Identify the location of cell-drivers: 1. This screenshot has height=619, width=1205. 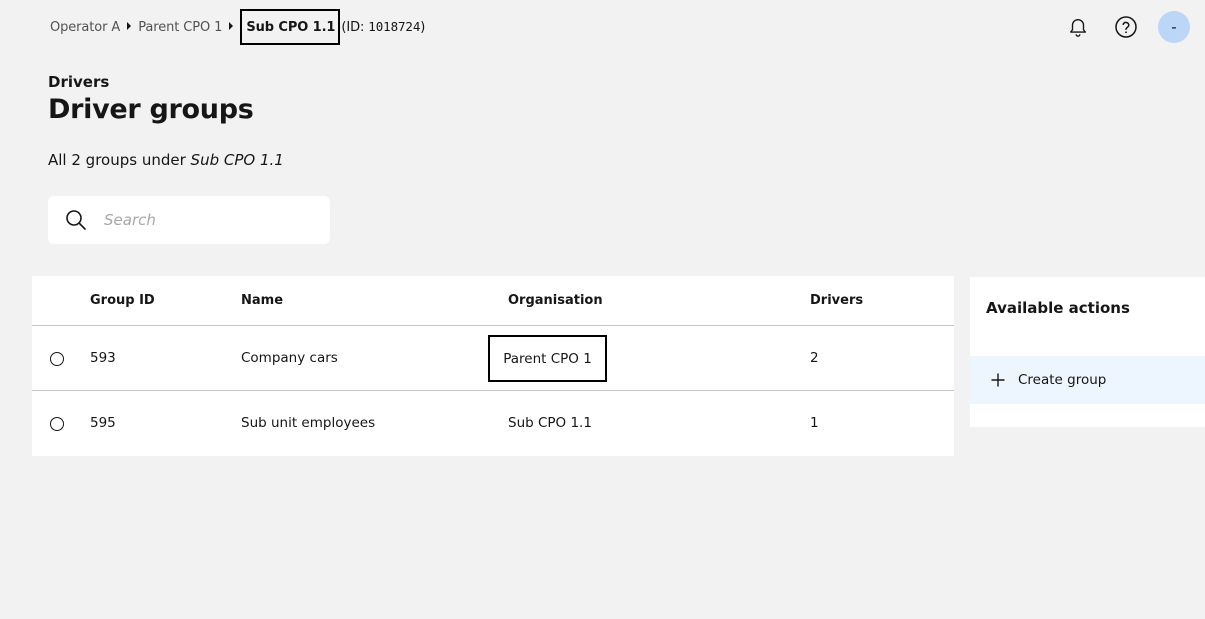
(814, 423).